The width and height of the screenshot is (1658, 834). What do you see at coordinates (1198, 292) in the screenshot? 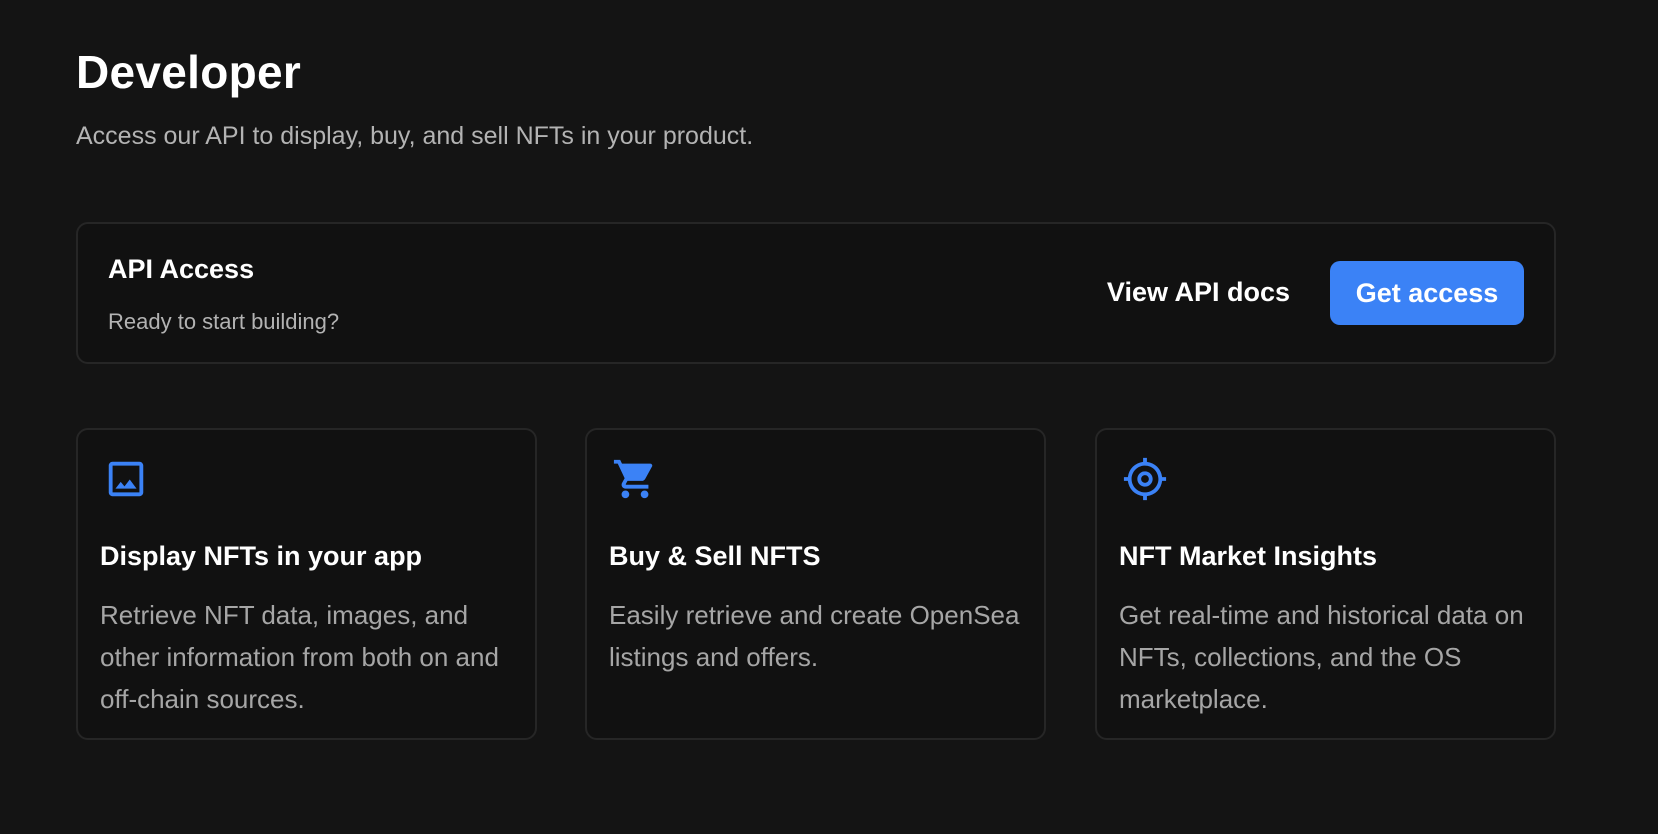
I see `view-api-docs-link: View API docs` at bounding box center [1198, 292].